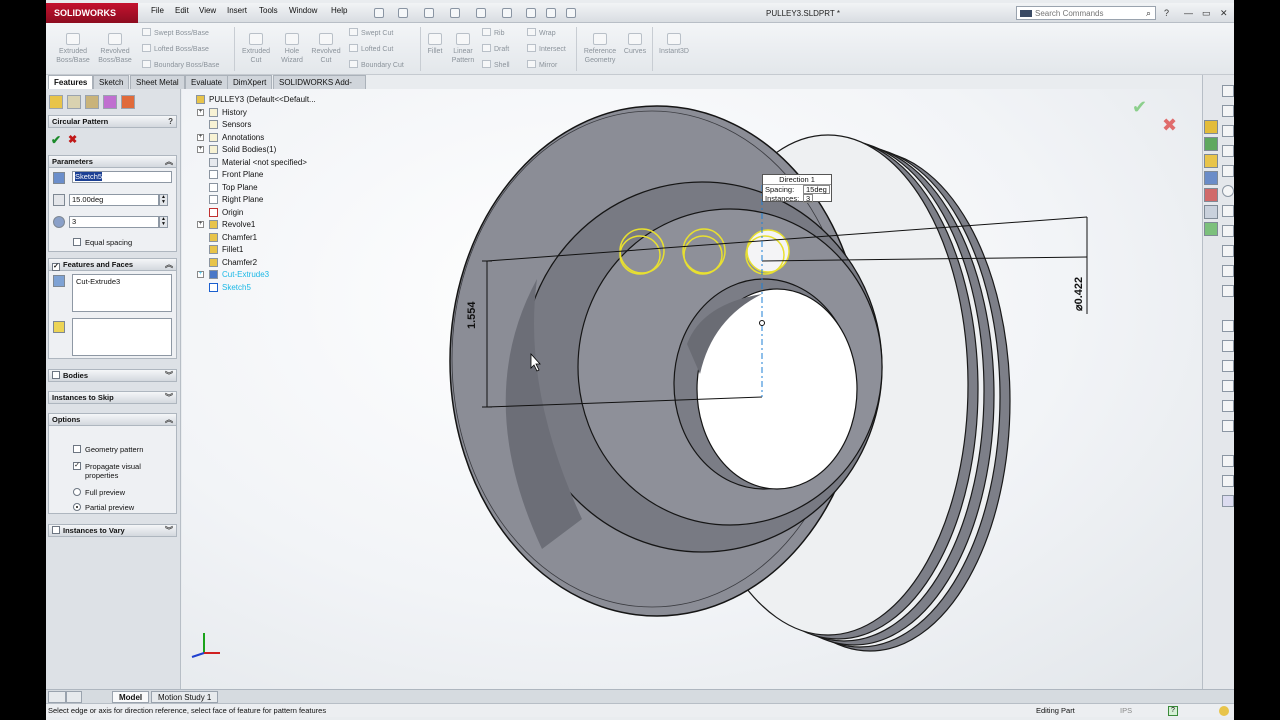  What do you see at coordinates (122, 177) in the screenshot?
I see `direction-reference-field: Sketch5` at bounding box center [122, 177].